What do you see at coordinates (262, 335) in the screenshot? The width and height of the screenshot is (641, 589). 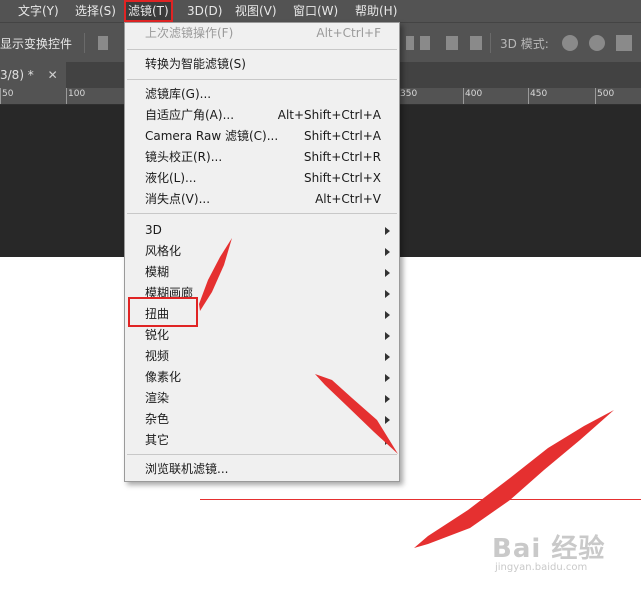 I see `menu-item-sharpen: 锐化` at bounding box center [262, 335].